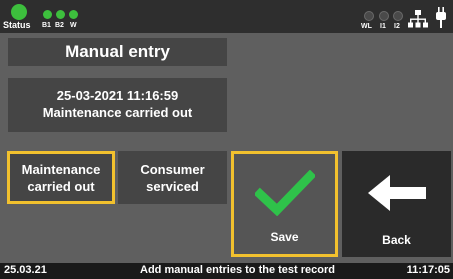 Image resolution: width=453 pixels, height=279 pixels. What do you see at coordinates (396, 193) in the screenshot?
I see `arrow-left-icon` at bounding box center [396, 193].